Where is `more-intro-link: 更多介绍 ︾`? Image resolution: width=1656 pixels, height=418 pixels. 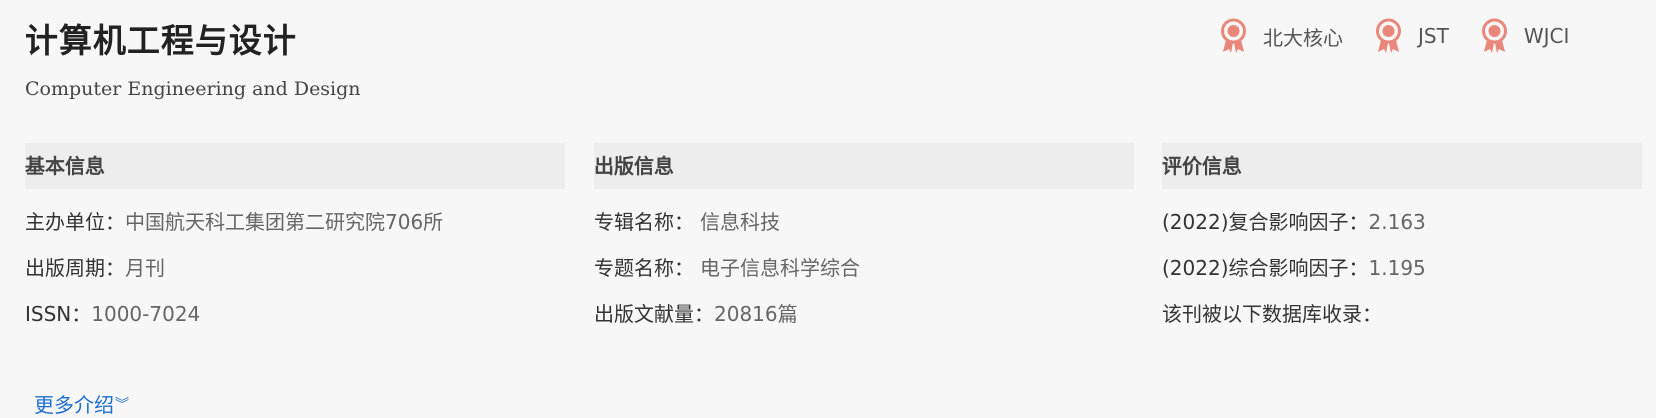 more-intro-link: 更多介绍 ︾ is located at coordinates (81, 403).